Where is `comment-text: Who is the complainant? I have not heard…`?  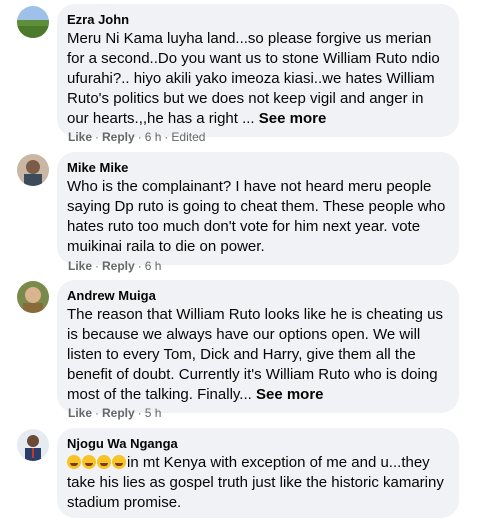 comment-text: Who is the complainant? I have not heard… is located at coordinates (256, 216).